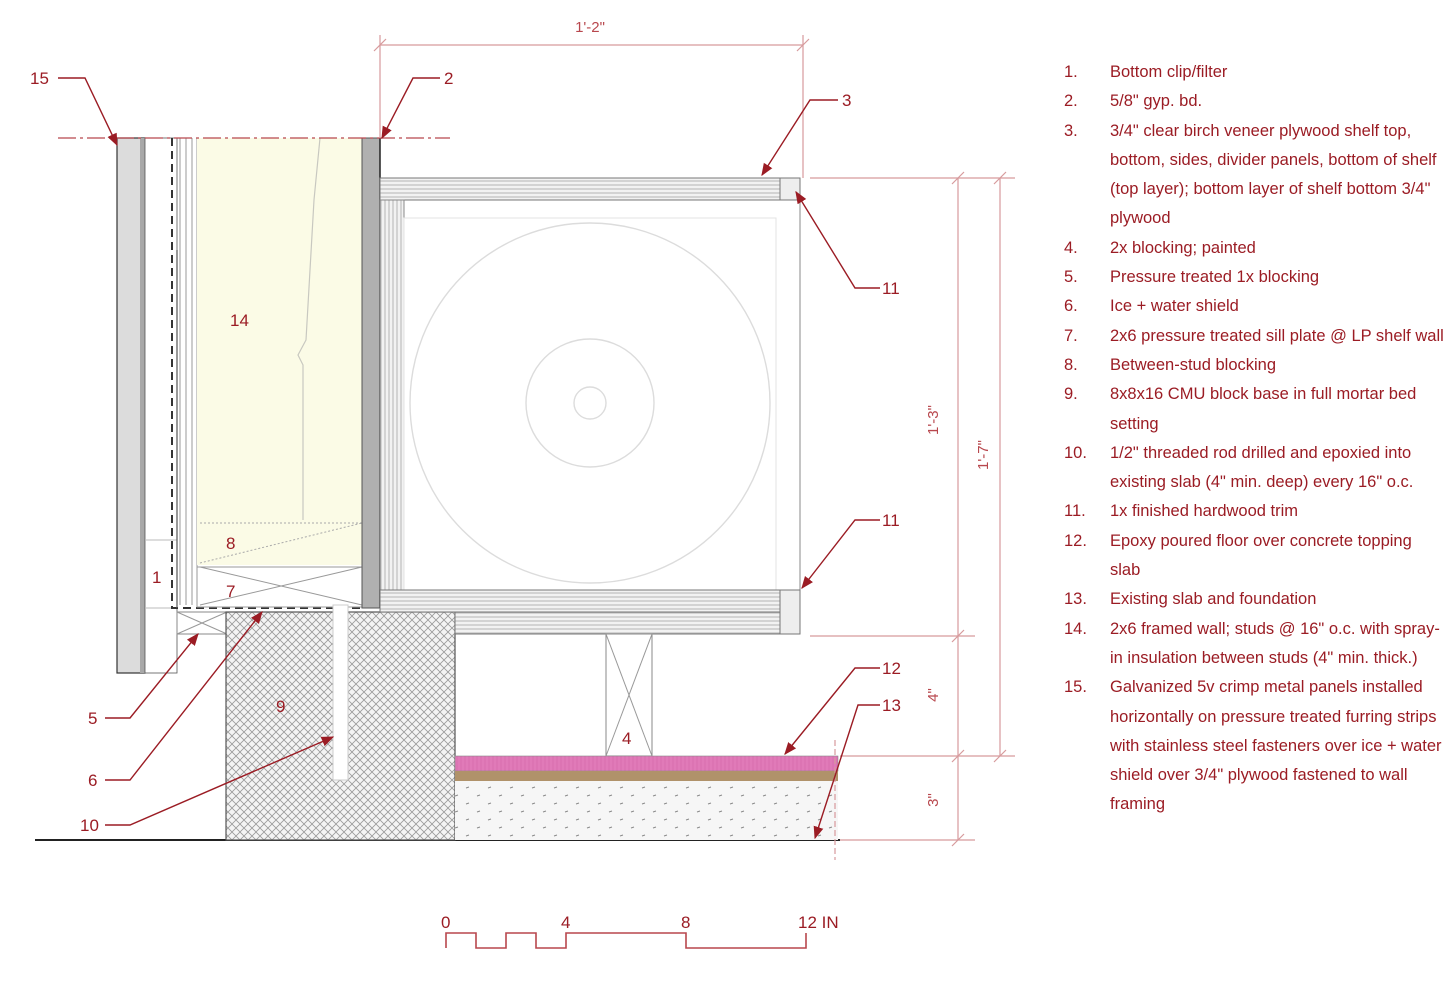 This screenshot has height=995, width=1456. Describe the element at coordinates (565, 922) in the screenshot. I see `scale-tick-4: 4` at that location.